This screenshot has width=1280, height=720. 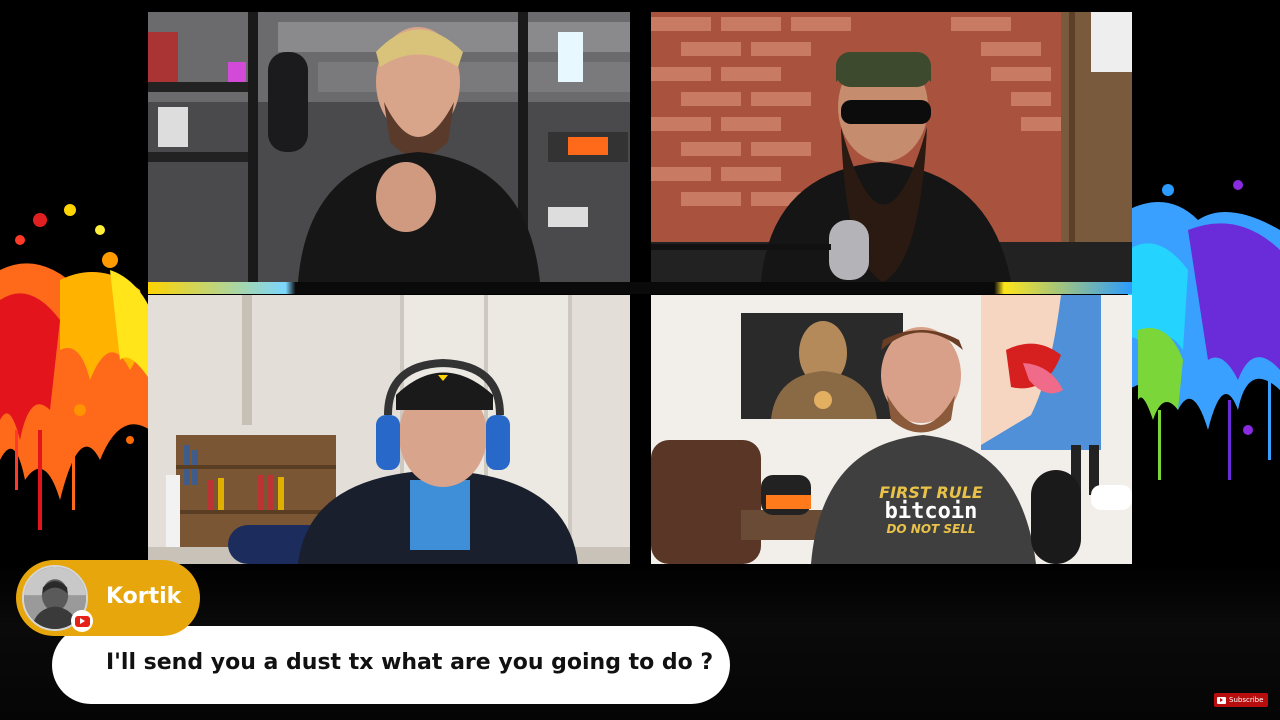 I want to click on youtube-logo-icon, so click(x=1221, y=700).